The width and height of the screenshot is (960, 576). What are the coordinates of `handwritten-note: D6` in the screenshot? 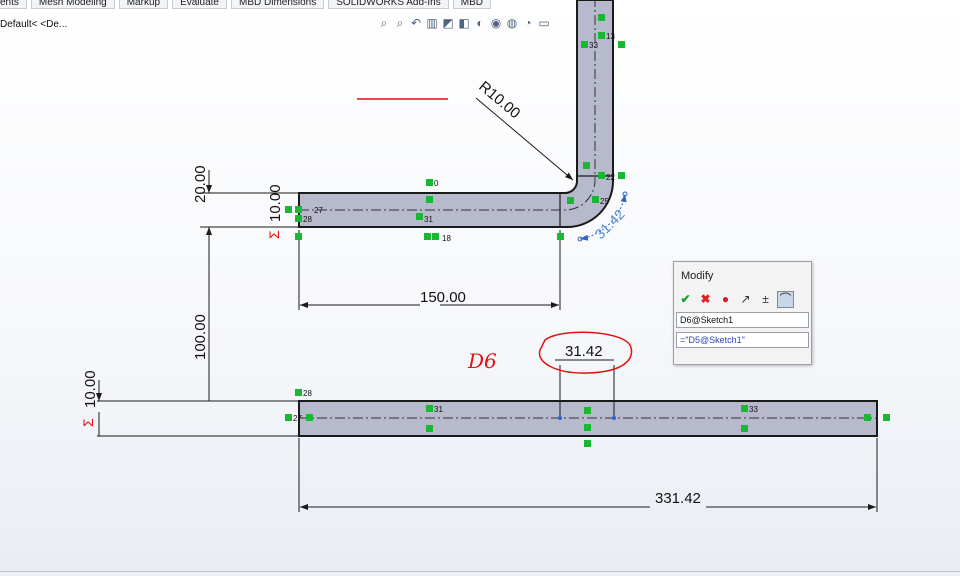 It's located at (482, 361).